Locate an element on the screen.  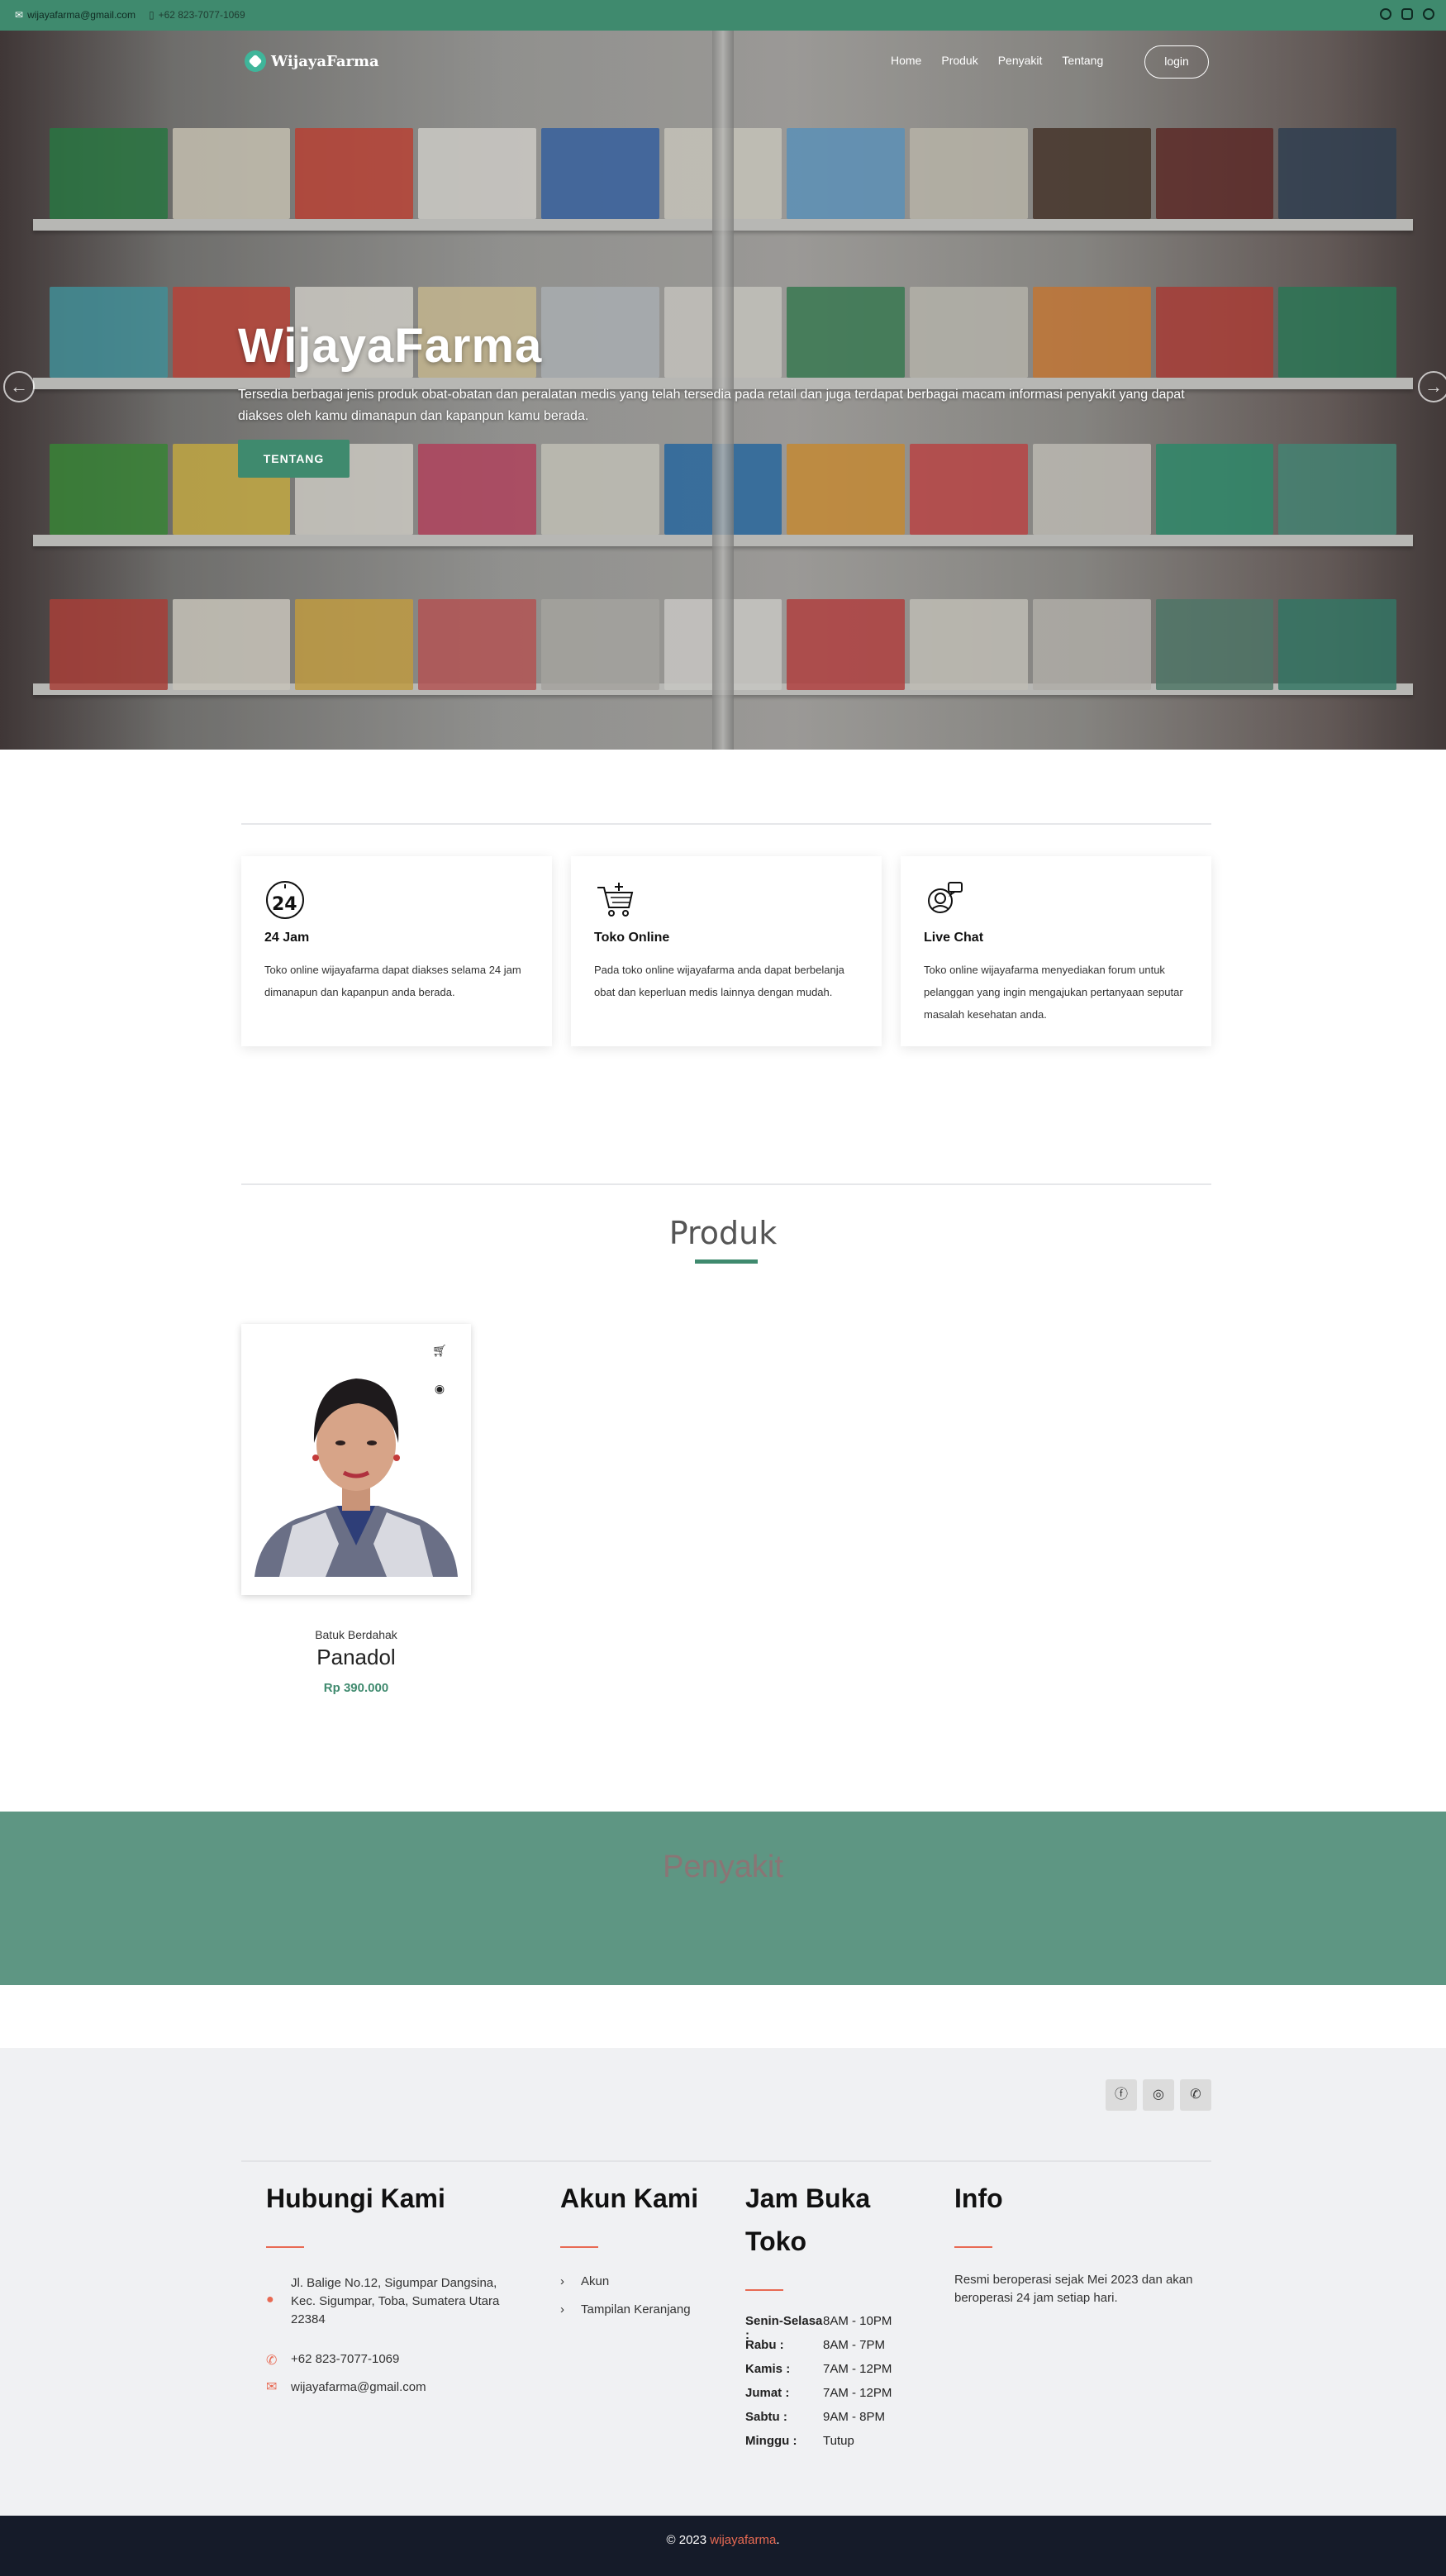
top-phone: ▯ +62 823-7077-1069 is located at coordinates (197, 15).